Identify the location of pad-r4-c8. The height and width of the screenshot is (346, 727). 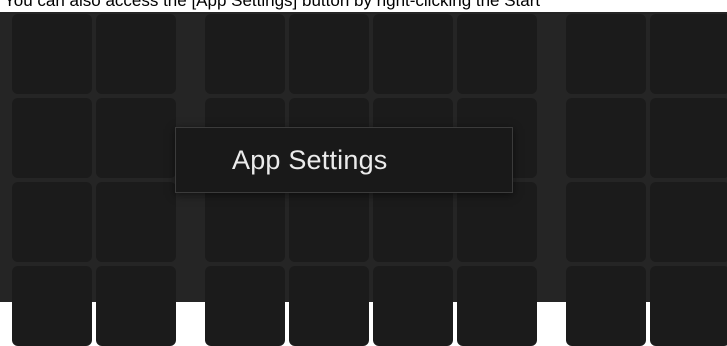
(688, 306).